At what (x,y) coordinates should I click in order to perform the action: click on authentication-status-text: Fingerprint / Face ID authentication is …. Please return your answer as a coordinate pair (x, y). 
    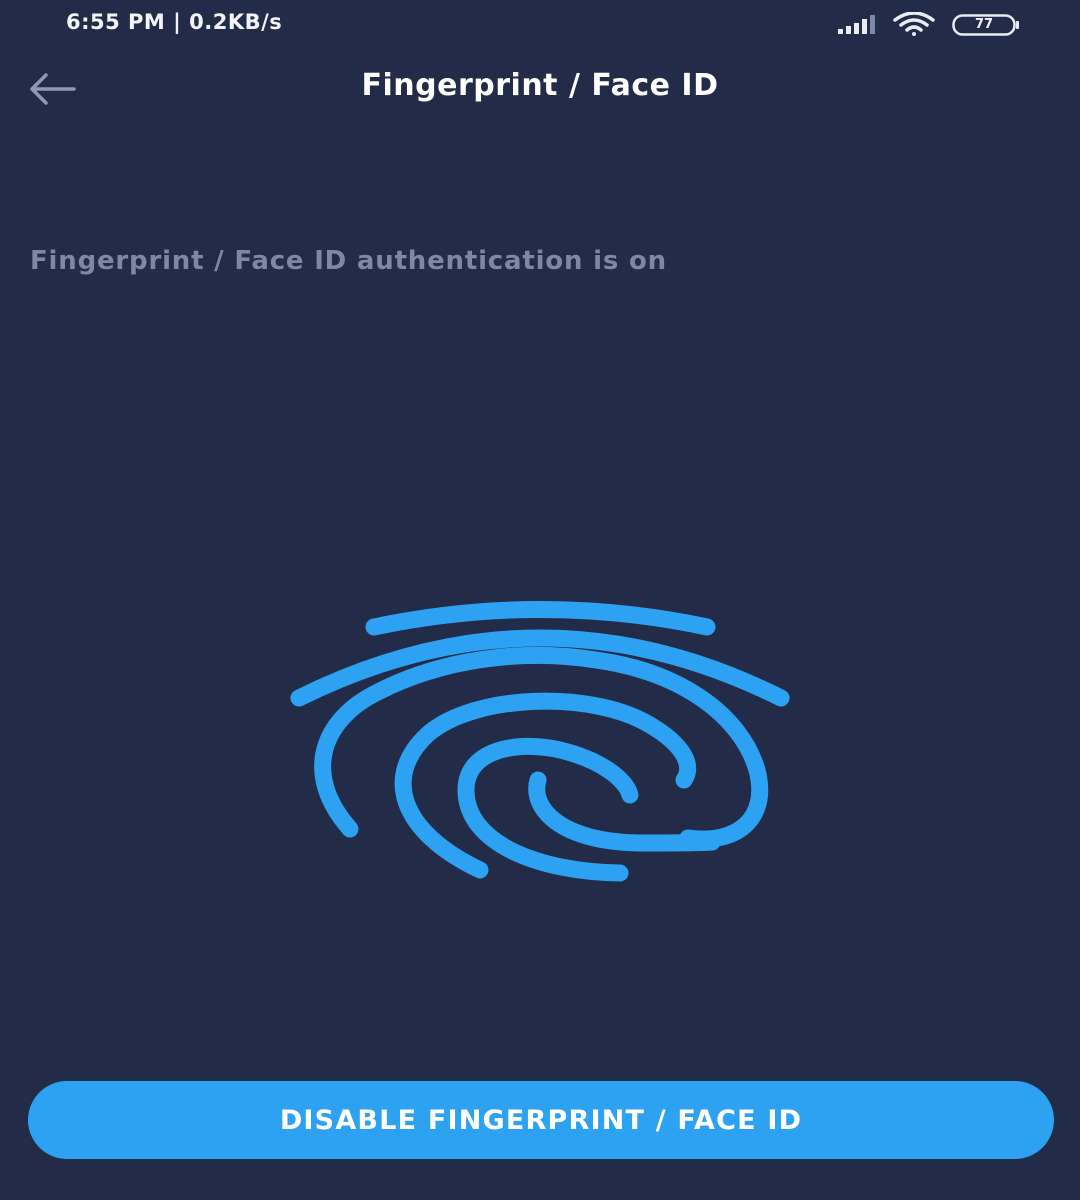
    Looking at the image, I should click on (348, 261).